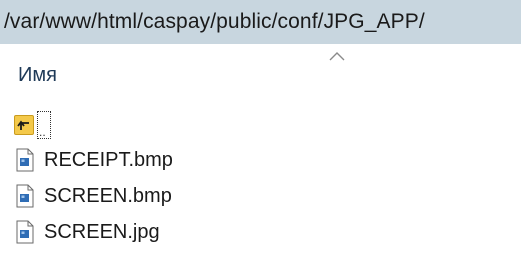 The height and width of the screenshot is (254, 521). Describe the element at coordinates (108, 195) in the screenshot. I see `file-name: SCREEN.bmp` at that location.